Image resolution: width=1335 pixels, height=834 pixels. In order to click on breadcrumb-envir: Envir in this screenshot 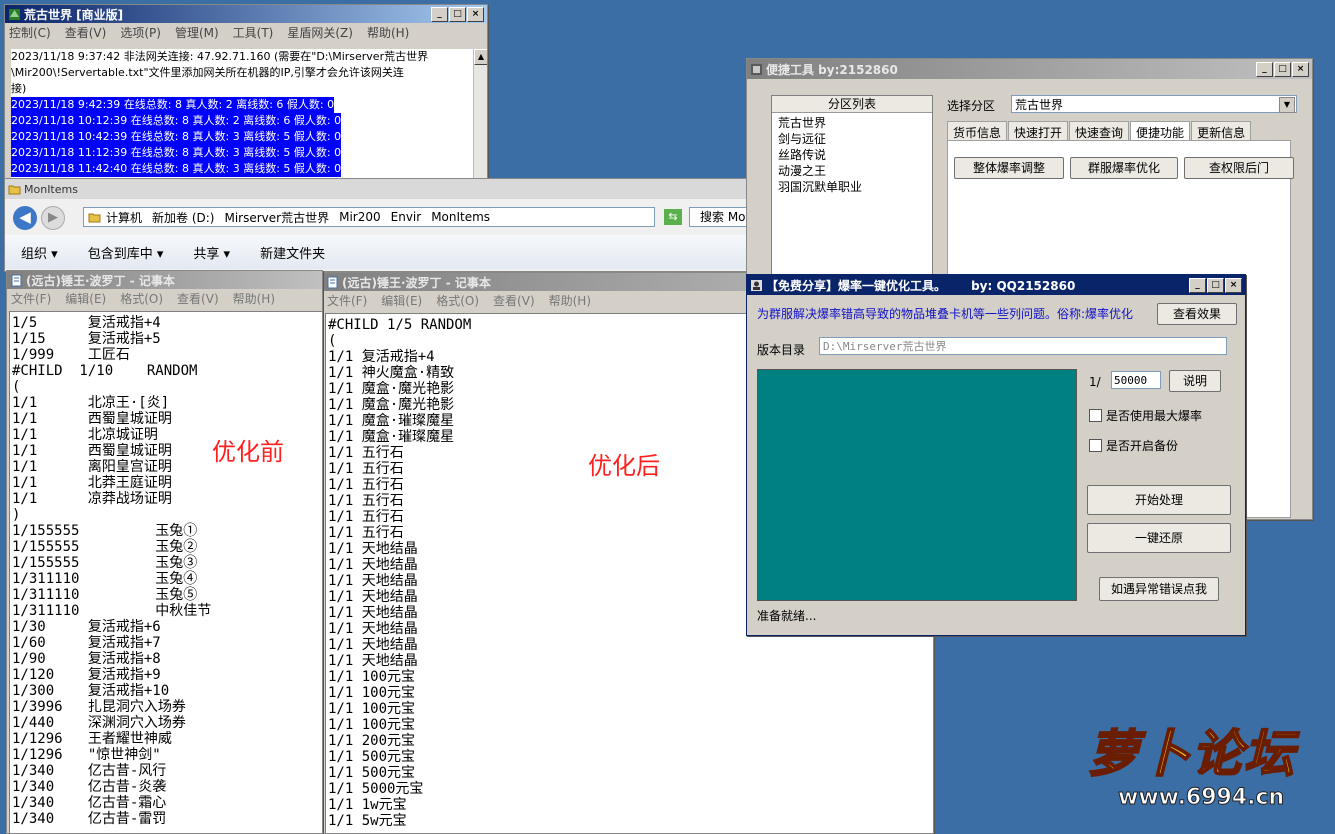, I will do `click(406, 217)`.